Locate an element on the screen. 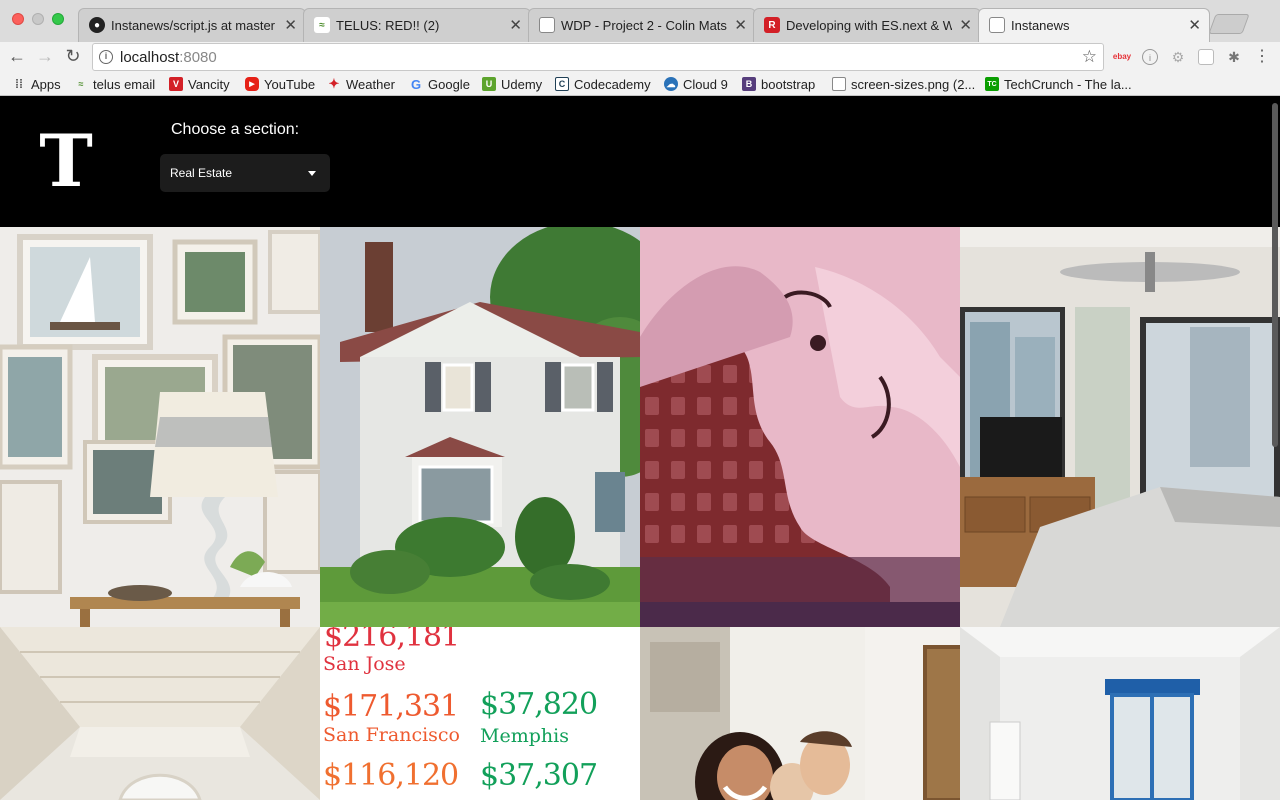 The image size is (1280, 800). section-prompt: Choose a section: is located at coordinates (235, 129).